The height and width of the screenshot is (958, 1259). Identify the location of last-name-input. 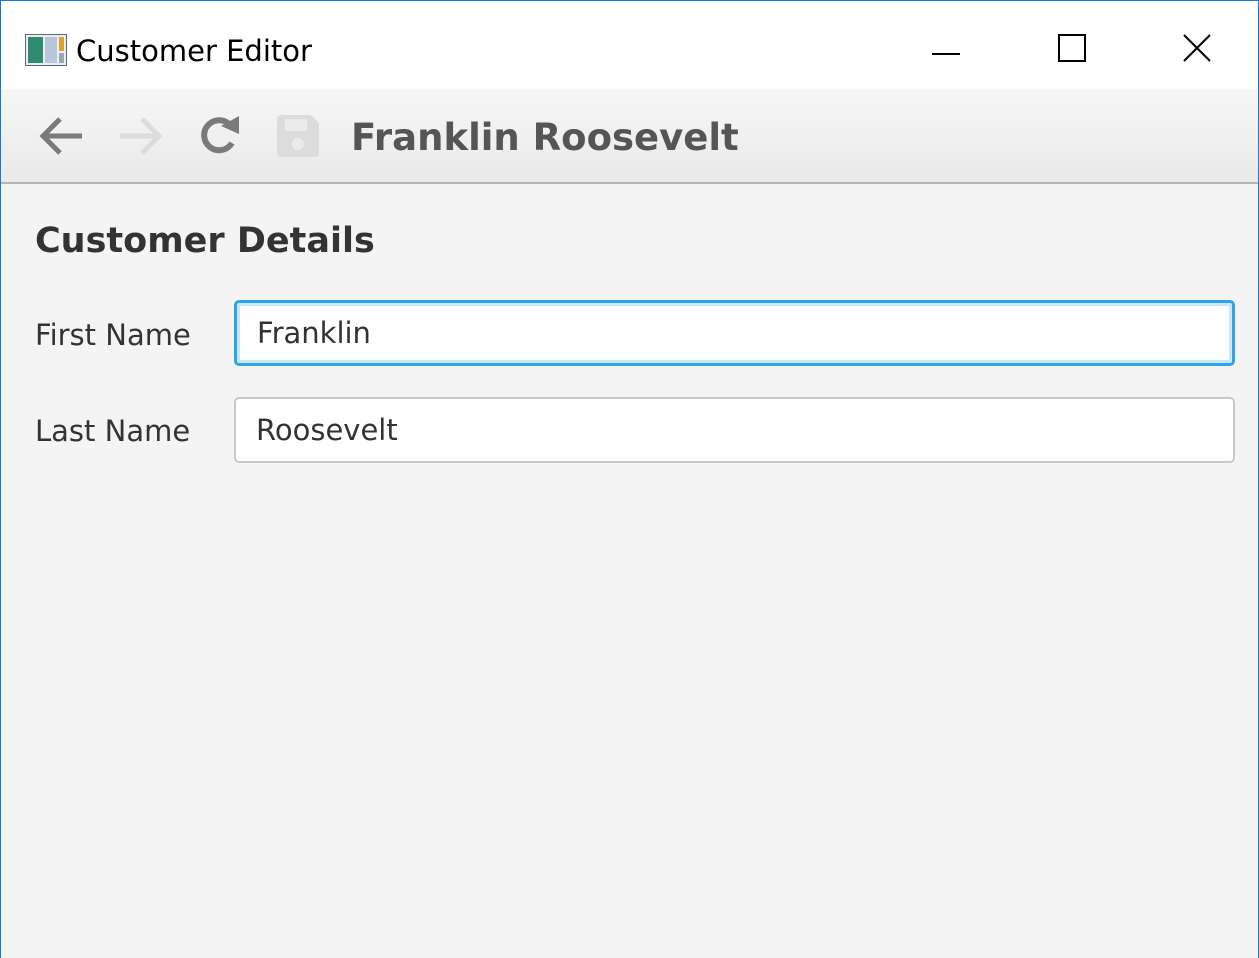
(734, 430).